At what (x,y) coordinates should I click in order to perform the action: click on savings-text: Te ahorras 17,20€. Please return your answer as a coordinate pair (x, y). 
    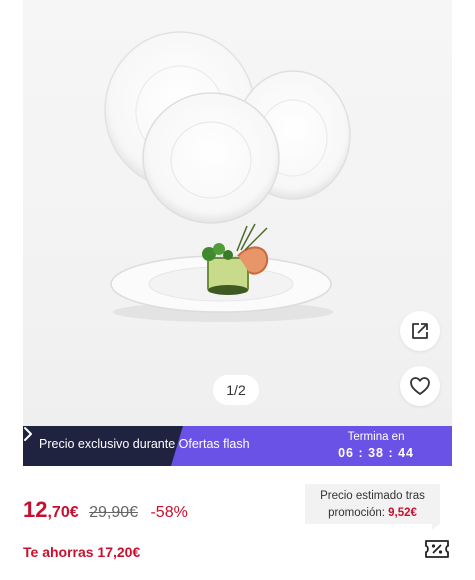
    Looking at the image, I should click on (82, 552).